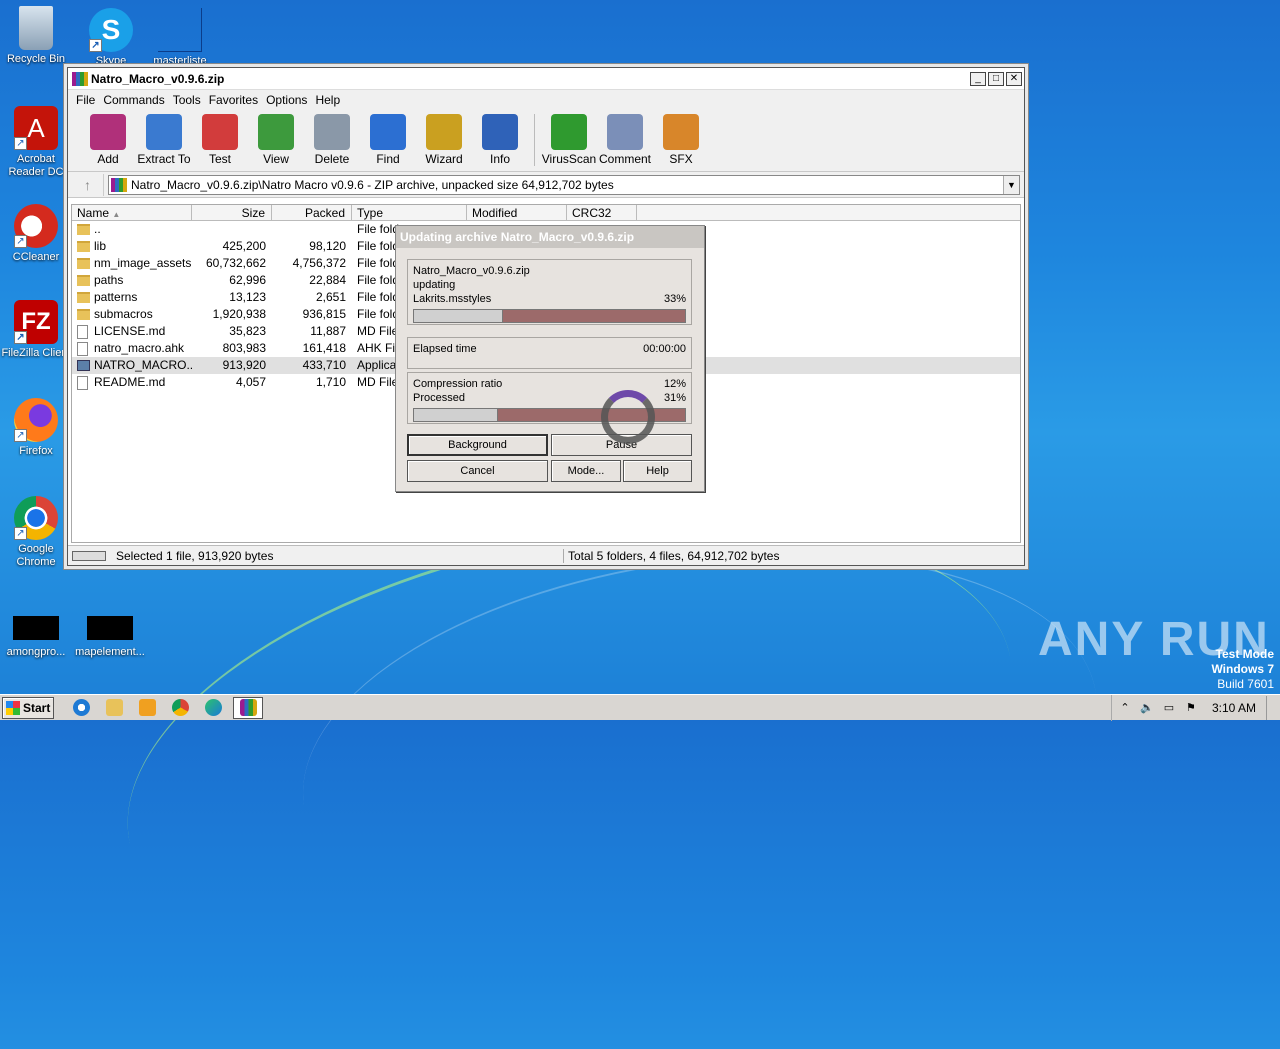  Describe the element at coordinates (657, 471) in the screenshot. I see `help-button: Help` at that location.